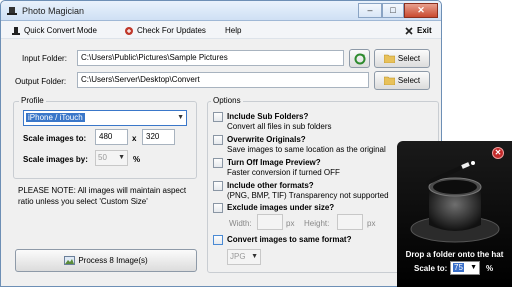  Describe the element at coordinates (270, 185) in the screenshot. I see `other-formats-title: Include other formats?` at that location.